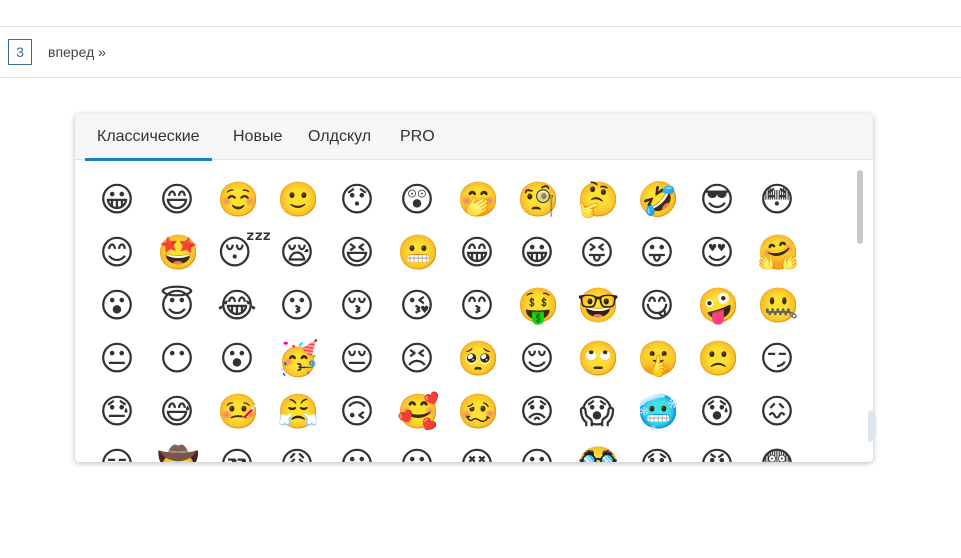  Describe the element at coordinates (148, 137) in the screenshot. I see `tab-classic: Классические` at that location.